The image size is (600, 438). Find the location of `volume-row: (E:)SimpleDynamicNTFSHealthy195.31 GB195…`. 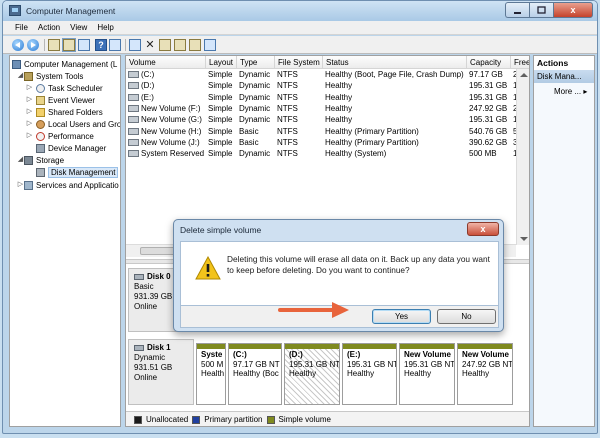

volume-row: (E:)SimpleDynamicNTFSHealthy195.31 GB195… is located at coordinates (327, 97).